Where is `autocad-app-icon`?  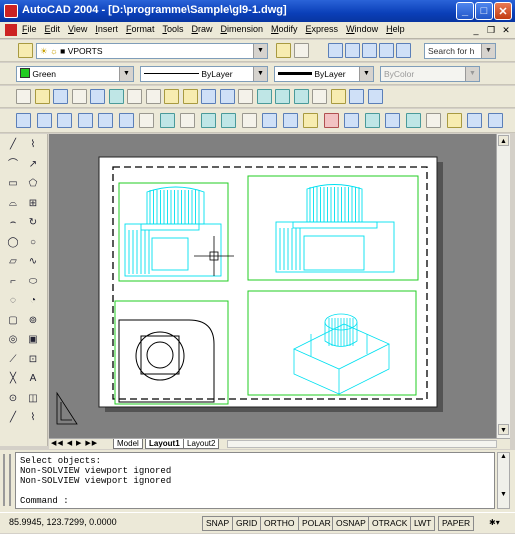 autocad-app-icon is located at coordinates (11, 11).